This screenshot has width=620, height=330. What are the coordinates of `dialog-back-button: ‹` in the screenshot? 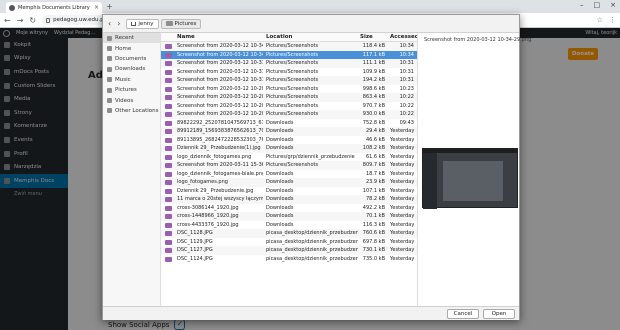 It's located at (109, 23).